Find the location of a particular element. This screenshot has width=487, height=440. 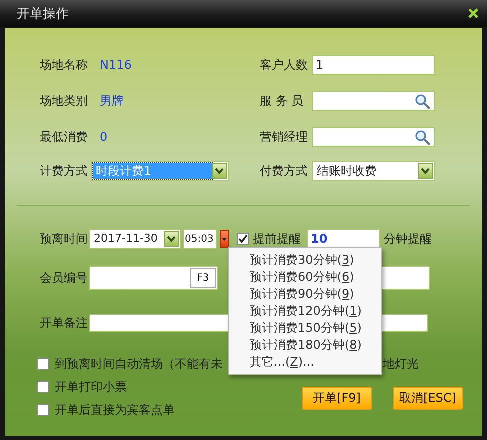

field-label: 场地名称 is located at coordinates (64, 65).